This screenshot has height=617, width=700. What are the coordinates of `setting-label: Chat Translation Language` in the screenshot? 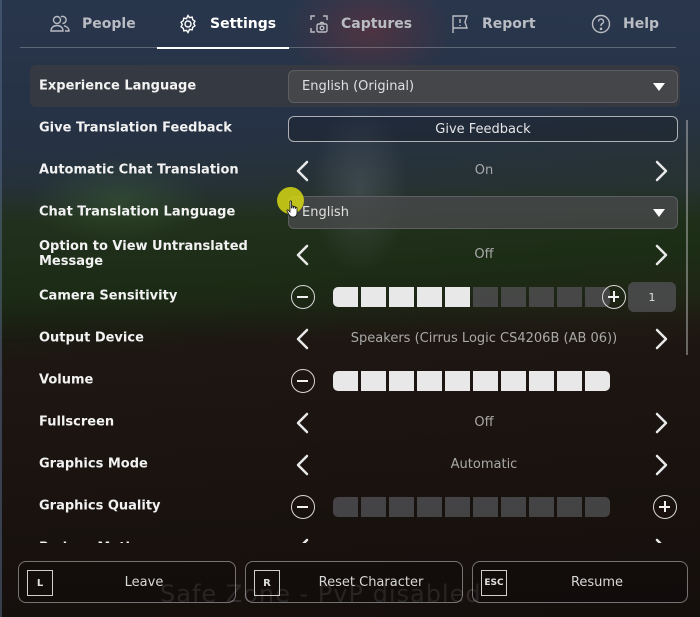 It's located at (137, 212).